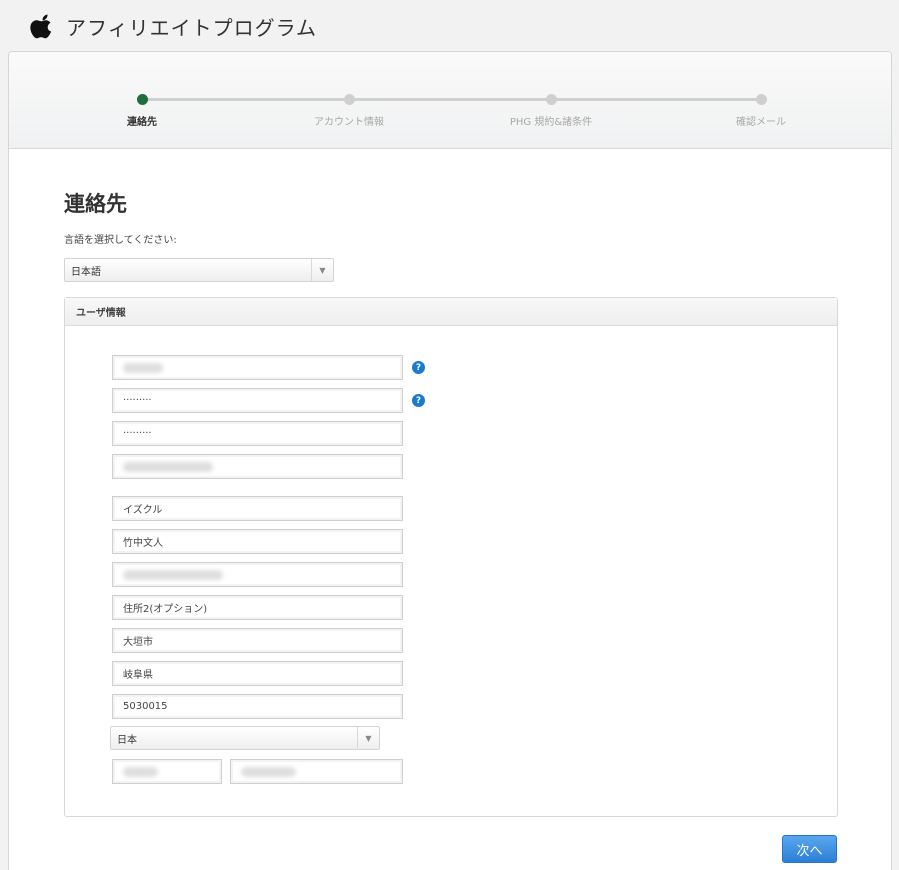 The image size is (899, 870). What do you see at coordinates (142, 99) in the screenshot?
I see `step-dot-active` at bounding box center [142, 99].